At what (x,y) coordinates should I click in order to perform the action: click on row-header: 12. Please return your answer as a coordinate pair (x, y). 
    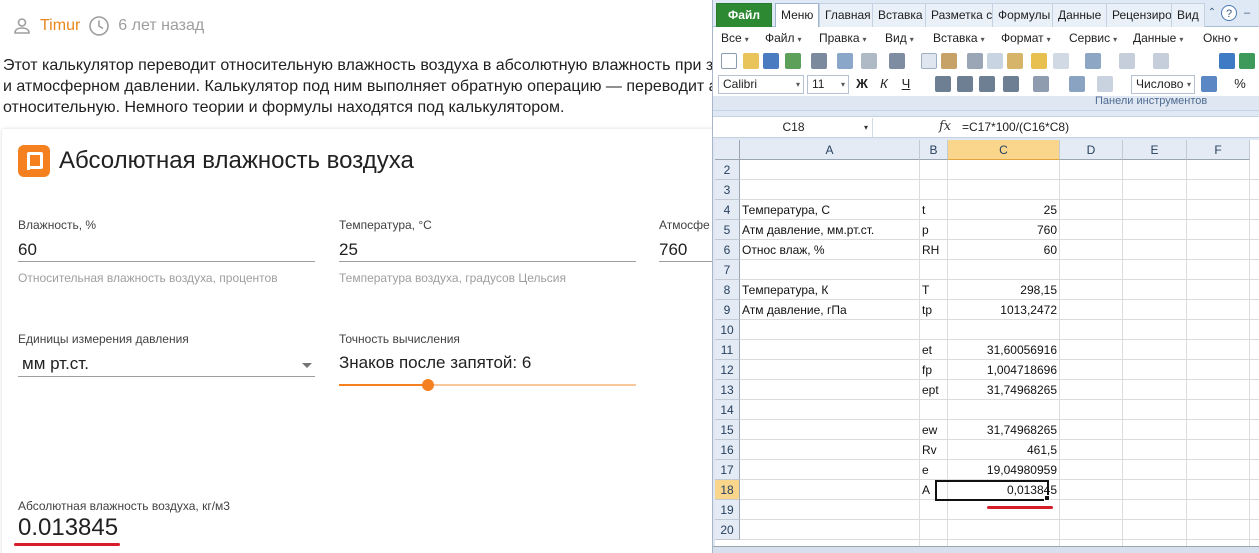
    Looking at the image, I should click on (727, 370).